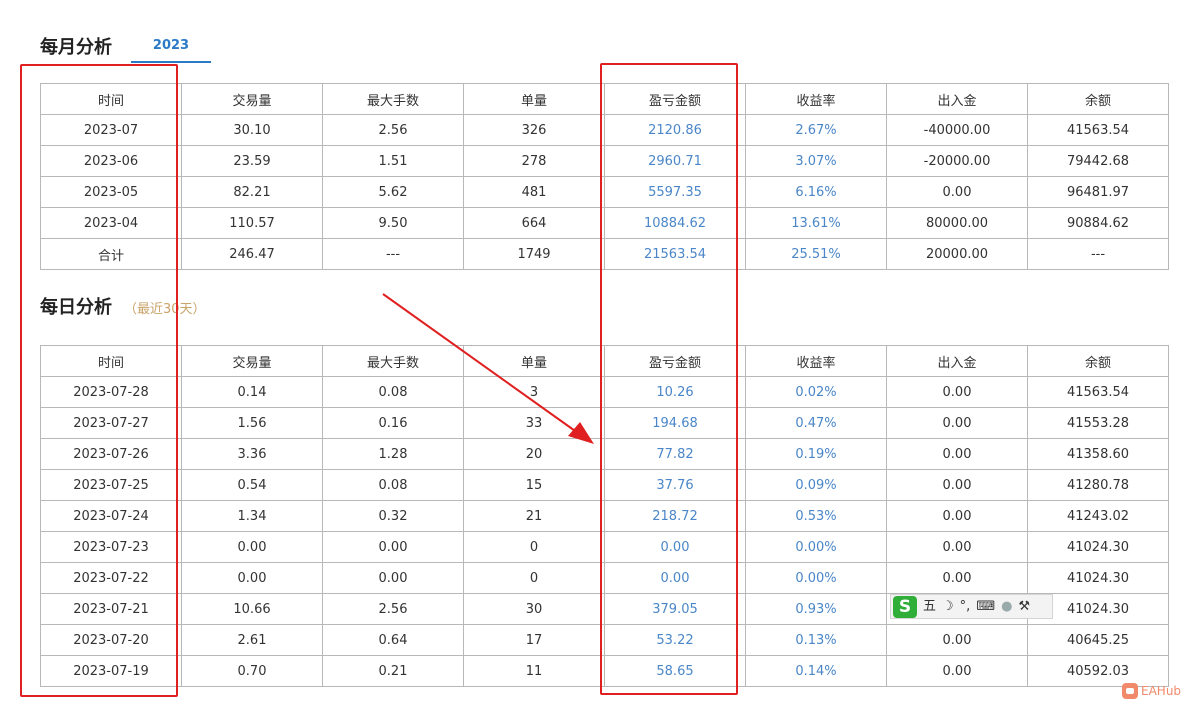  Describe the element at coordinates (816, 254) in the screenshot. I see `table-cell: 25.51%` at that location.